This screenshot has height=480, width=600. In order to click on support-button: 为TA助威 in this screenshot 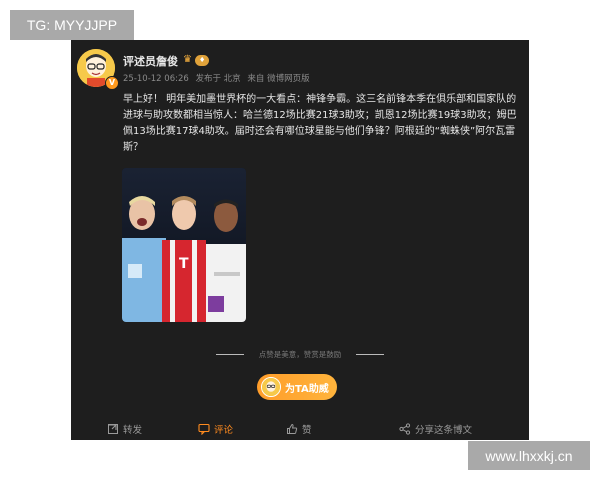, I will do `click(297, 387)`.